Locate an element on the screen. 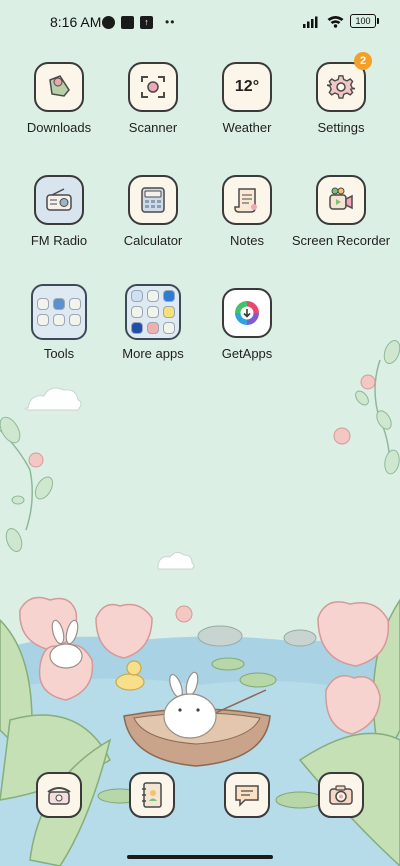 The height and width of the screenshot is (866, 400). camera-icon is located at coordinates (341, 795).